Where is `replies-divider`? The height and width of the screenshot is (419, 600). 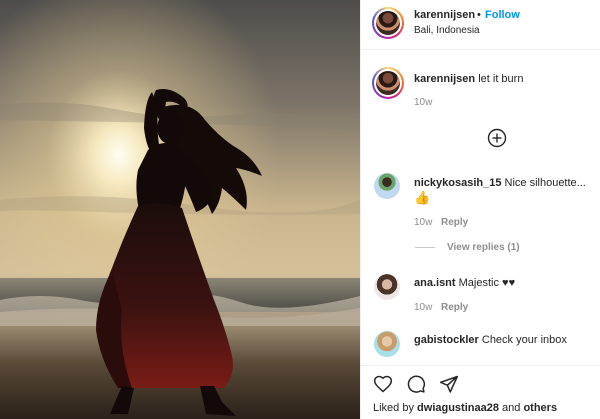
replies-divider is located at coordinates (425, 247).